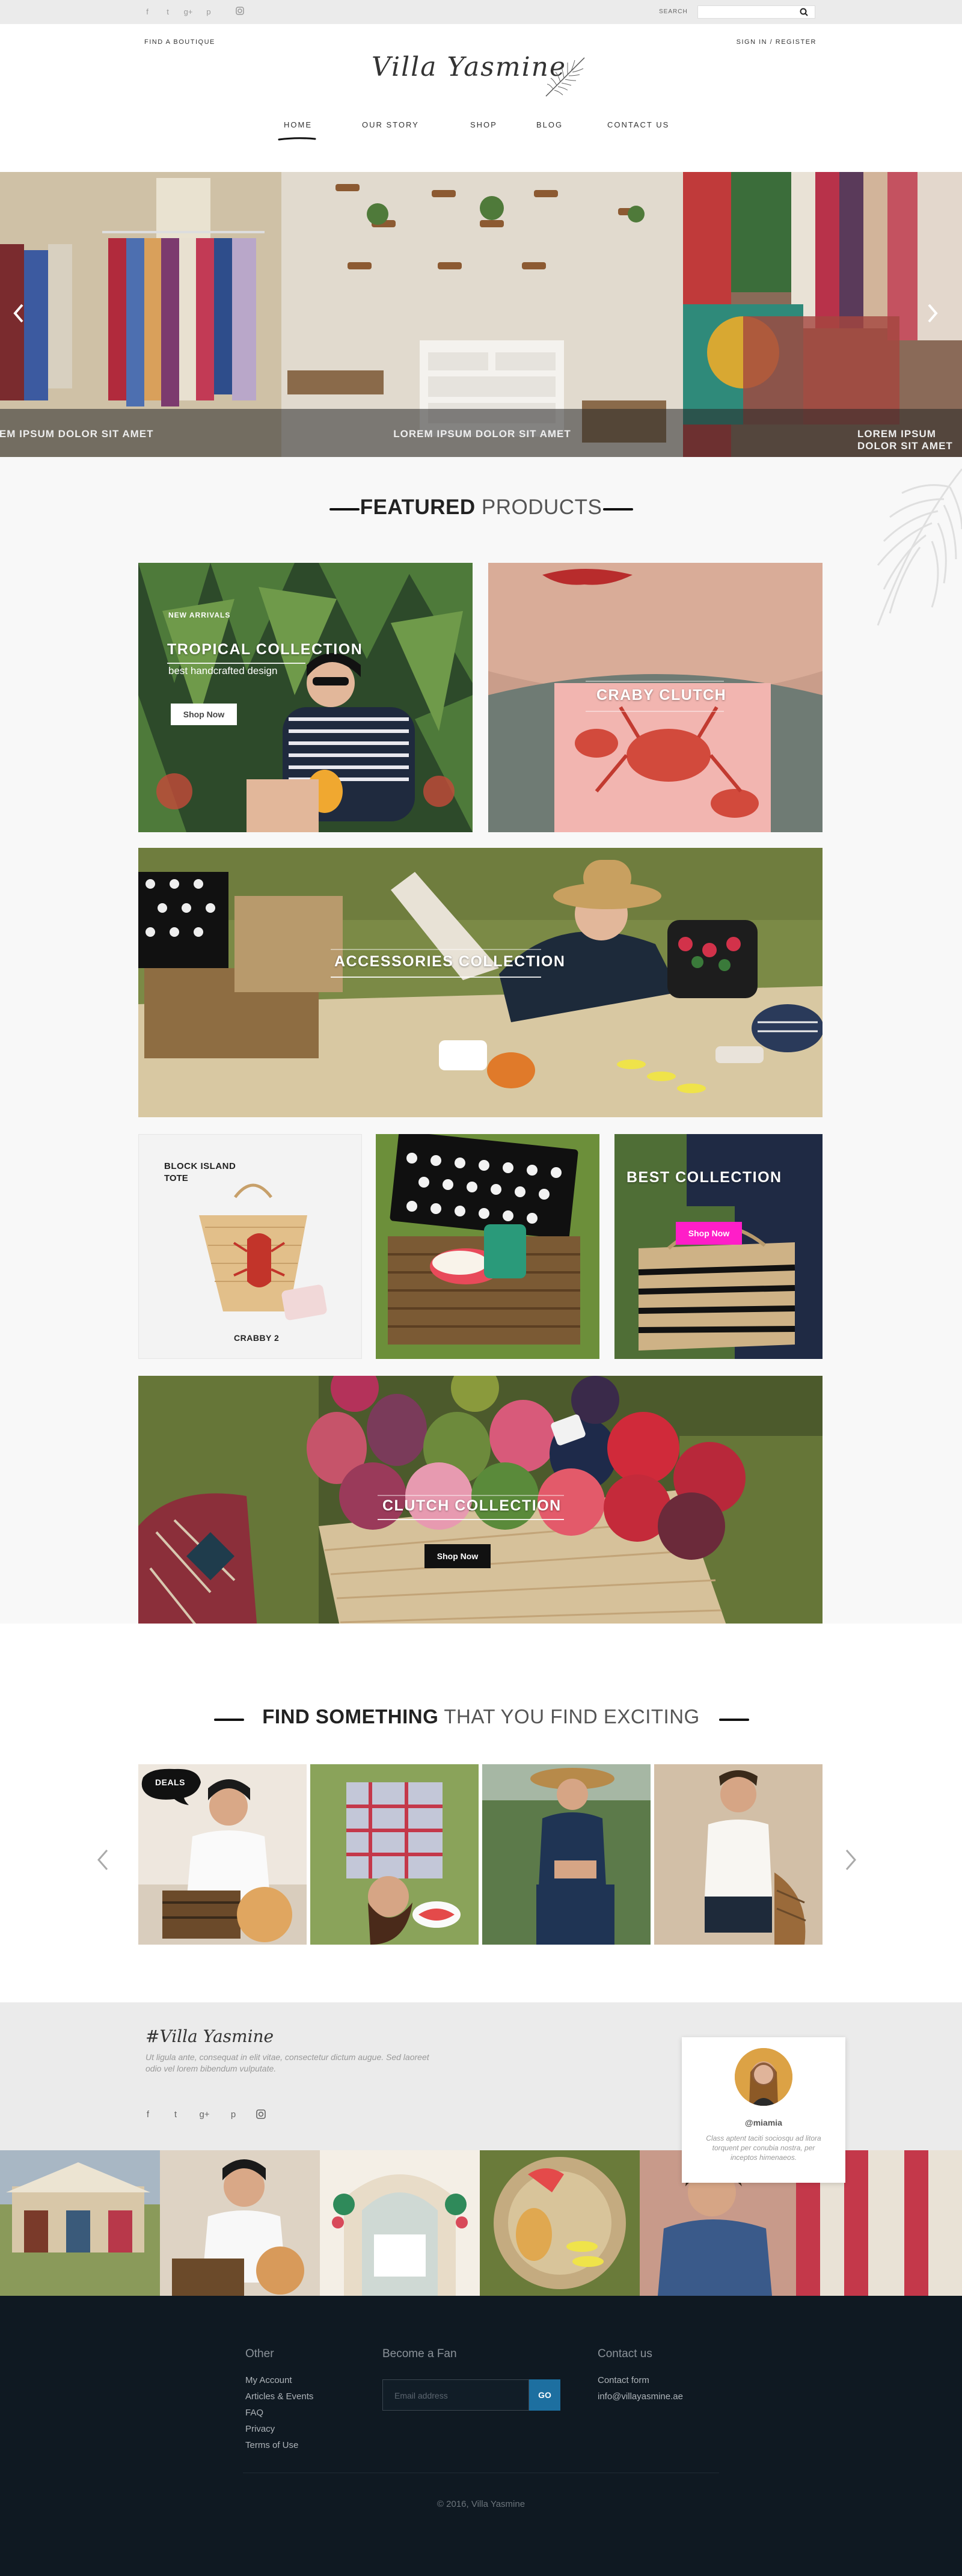 This screenshot has height=2576, width=962. I want to click on hero-slide-textiles: LOREM IPSUM DOLOR SIT AMET, so click(822, 314).